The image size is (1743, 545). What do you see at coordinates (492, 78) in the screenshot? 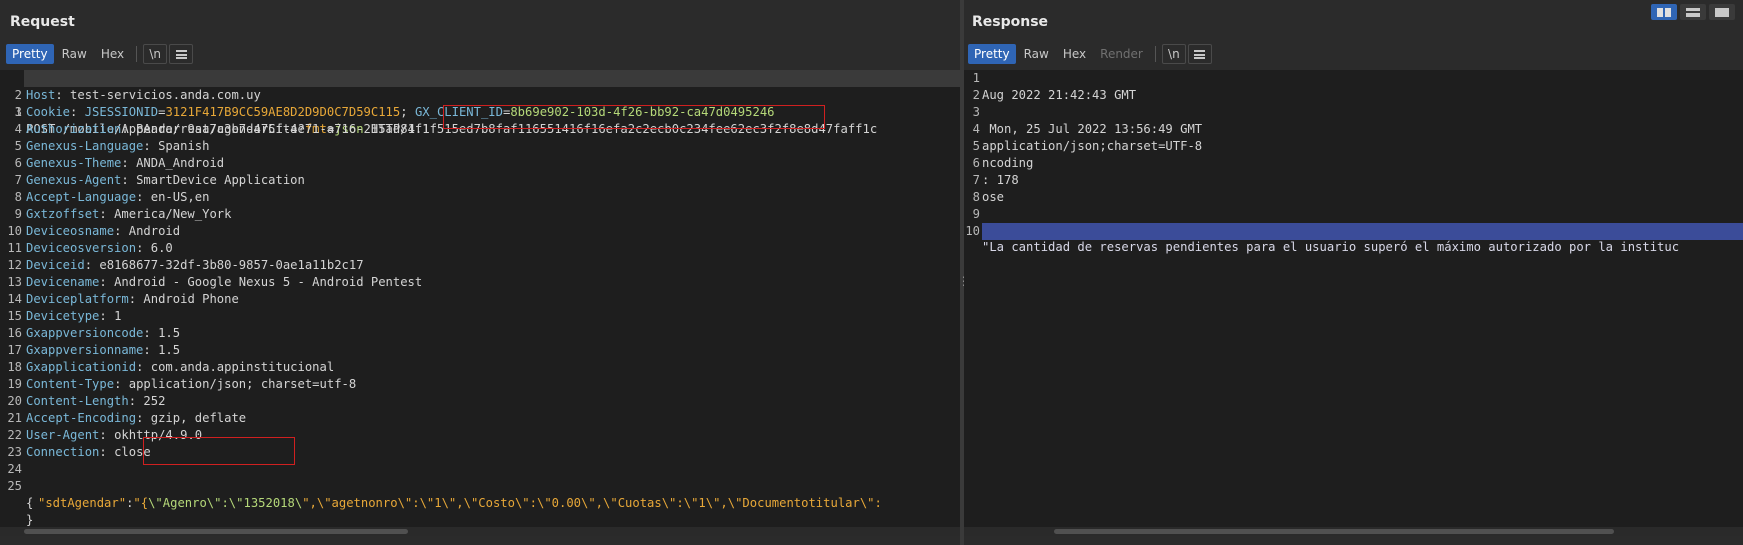
I see `current-line-highlight` at bounding box center [492, 78].